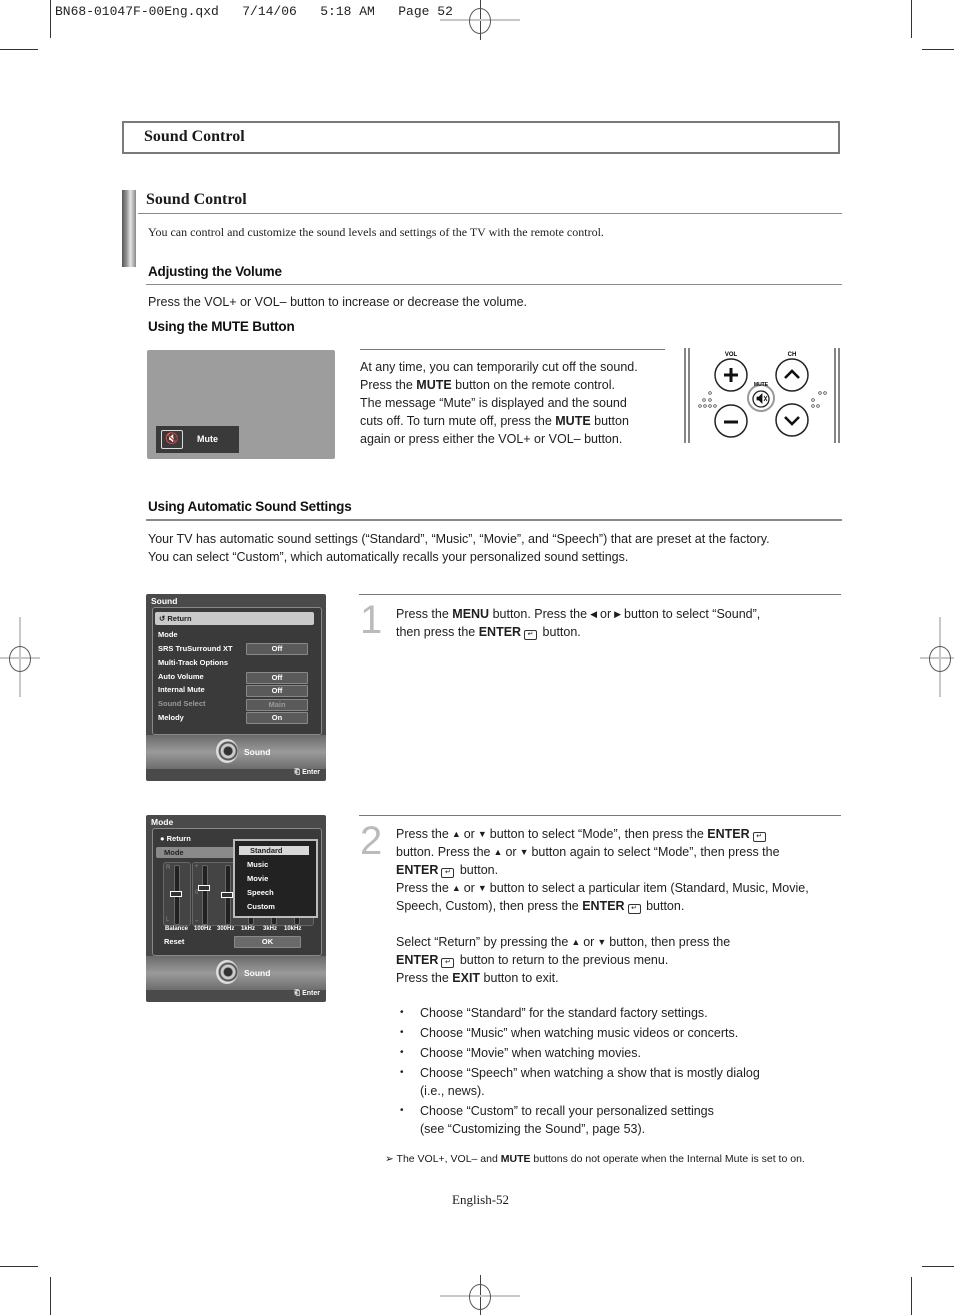  Describe the element at coordinates (196, 852) in the screenshot. I see `mode-row-highlight: Mode` at that location.